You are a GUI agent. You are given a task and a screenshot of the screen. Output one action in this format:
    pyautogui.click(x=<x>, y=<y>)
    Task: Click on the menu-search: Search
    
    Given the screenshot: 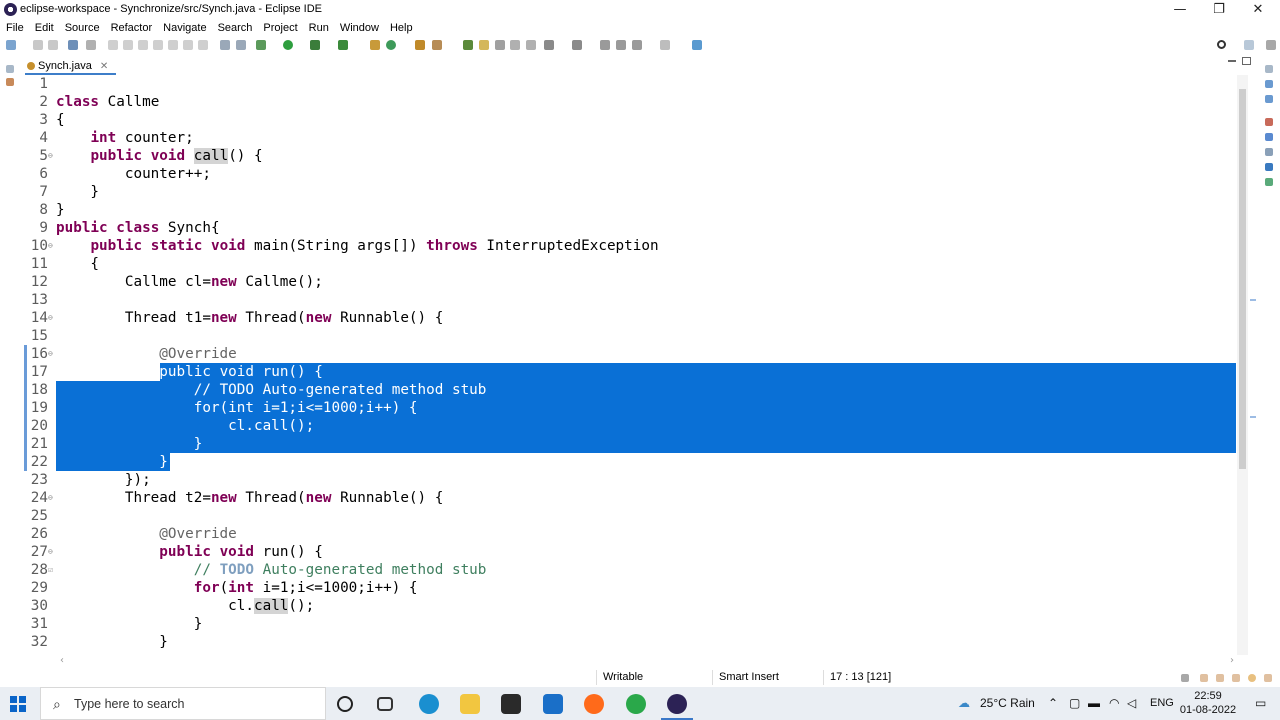 What is the action you would take?
    pyautogui.click(x=235, y=28)
    